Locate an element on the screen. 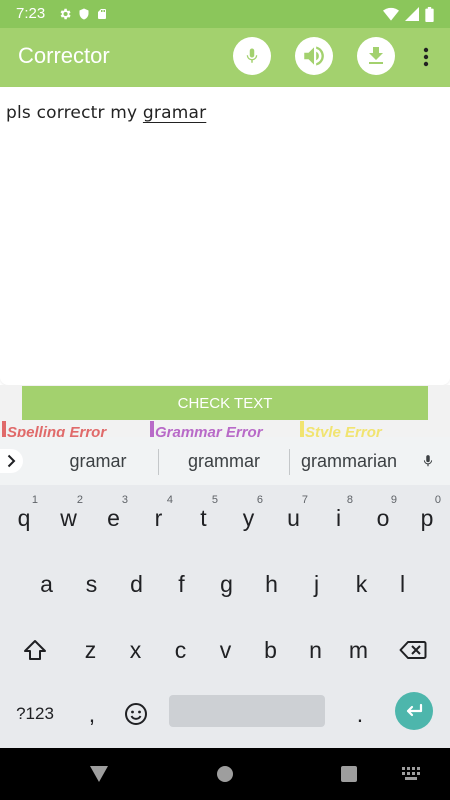  status-right-icons is located at coordinates (408, 14).